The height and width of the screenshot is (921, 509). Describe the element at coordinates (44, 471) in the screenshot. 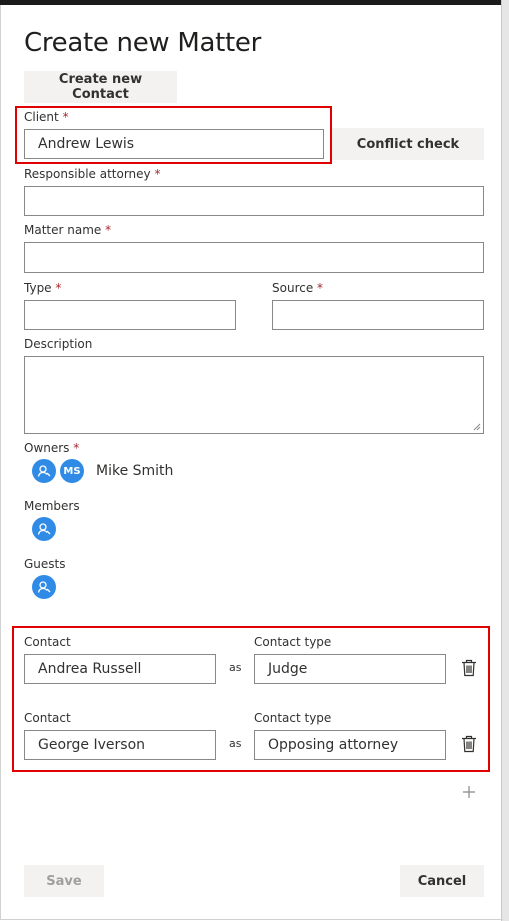

I see `add-owner-person-icon` at that location.